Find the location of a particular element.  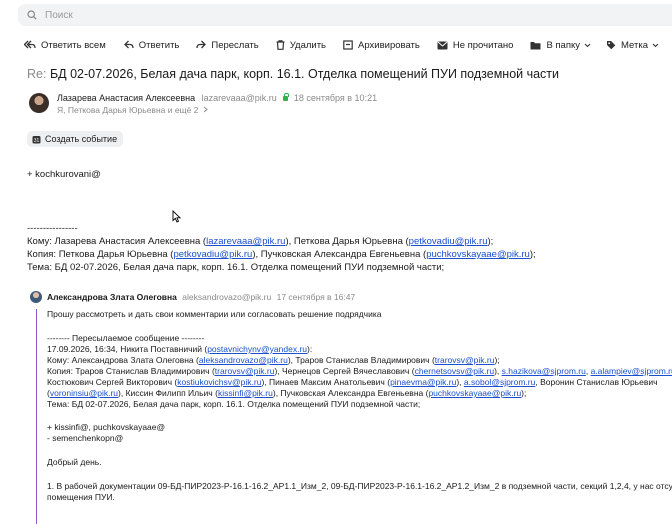

reply-all-icon is located at coordinates (30, 44).